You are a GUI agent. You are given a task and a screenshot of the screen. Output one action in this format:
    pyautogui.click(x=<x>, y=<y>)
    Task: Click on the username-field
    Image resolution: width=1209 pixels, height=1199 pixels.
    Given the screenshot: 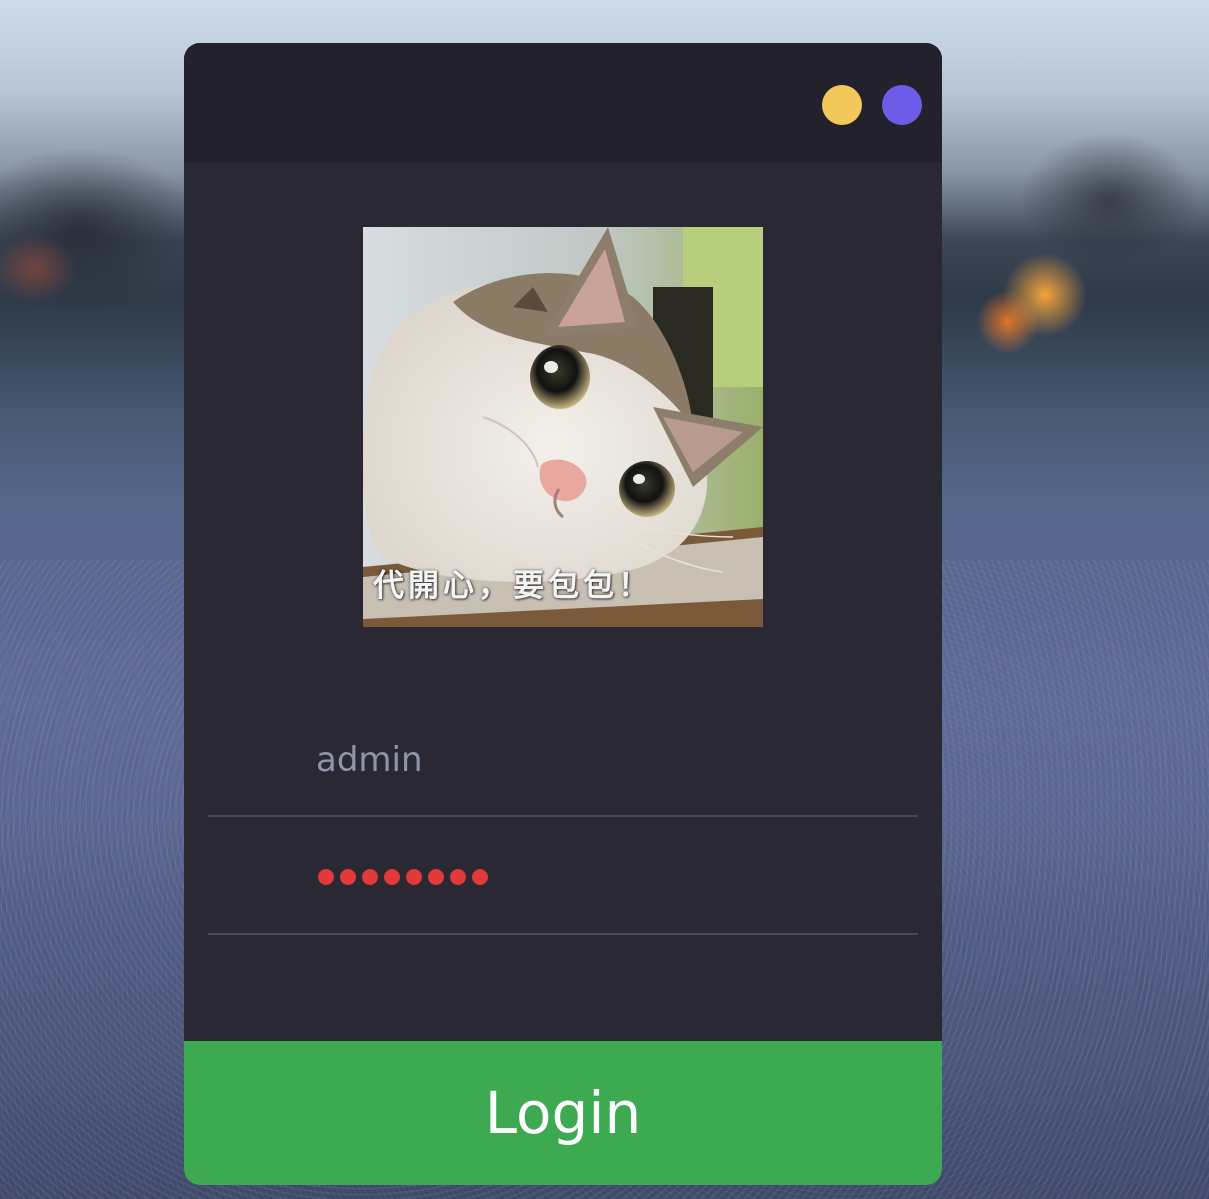 What is the action you would take?
    pyautogui.click(x=563, y=758)
    